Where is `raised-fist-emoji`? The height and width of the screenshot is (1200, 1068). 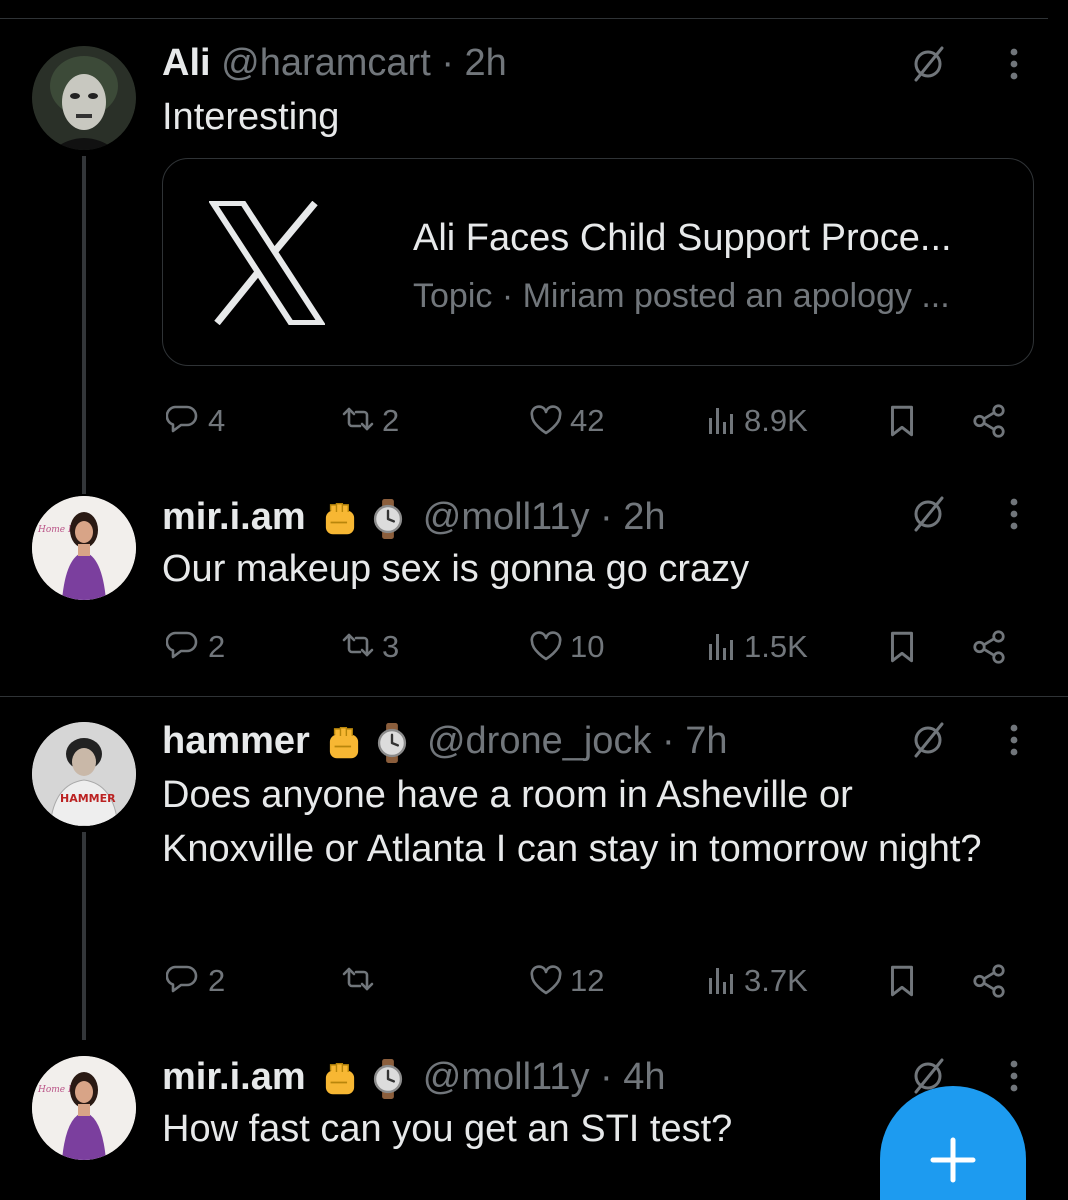
raised-fist-emoji is located at coordinates (340, 1079).